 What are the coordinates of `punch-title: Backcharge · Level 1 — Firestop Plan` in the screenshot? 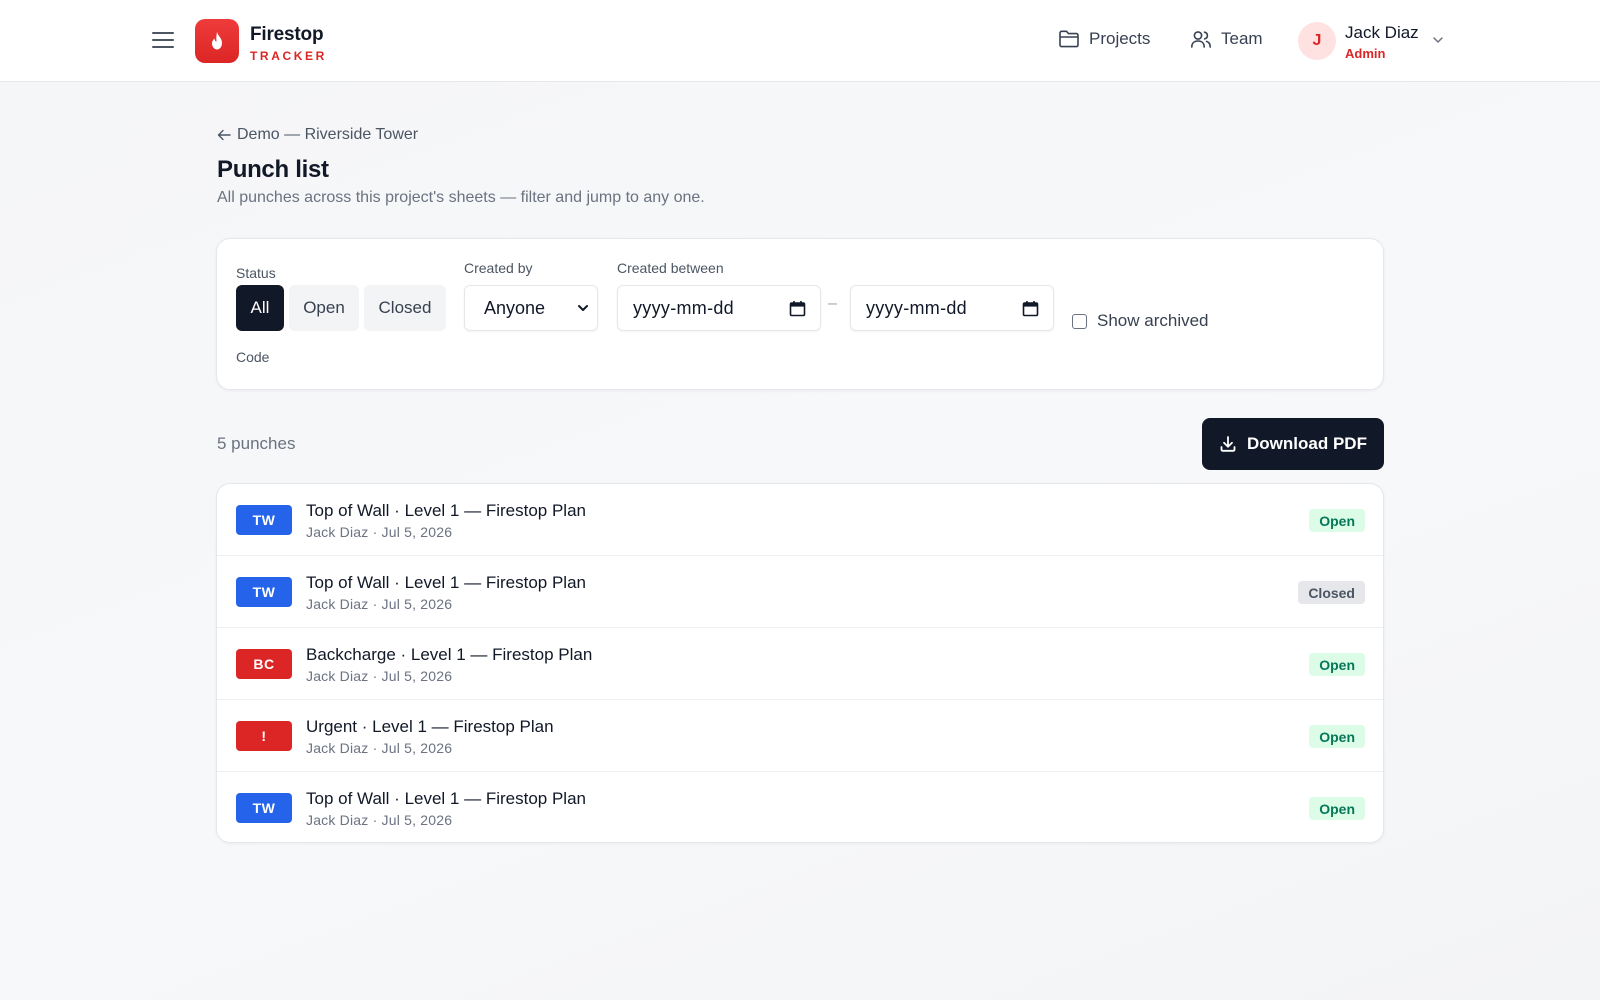 It's located at (449, 654).